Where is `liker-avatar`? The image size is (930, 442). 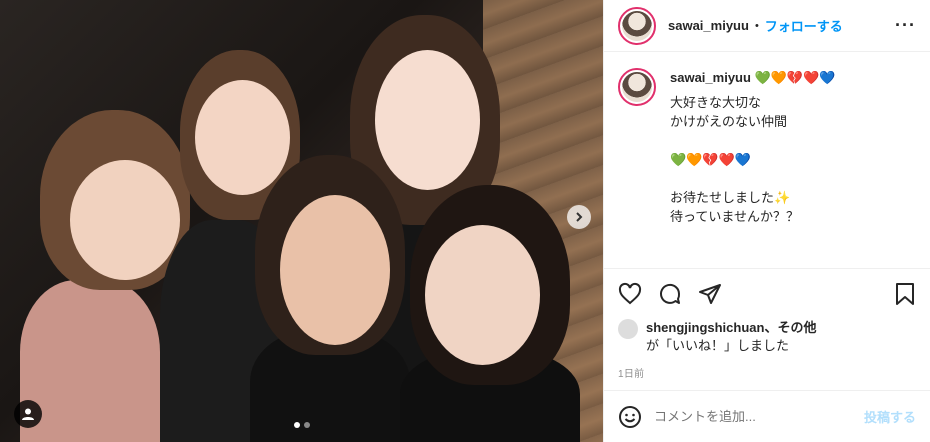 liker-avatar is located at coordinates (628, 329).